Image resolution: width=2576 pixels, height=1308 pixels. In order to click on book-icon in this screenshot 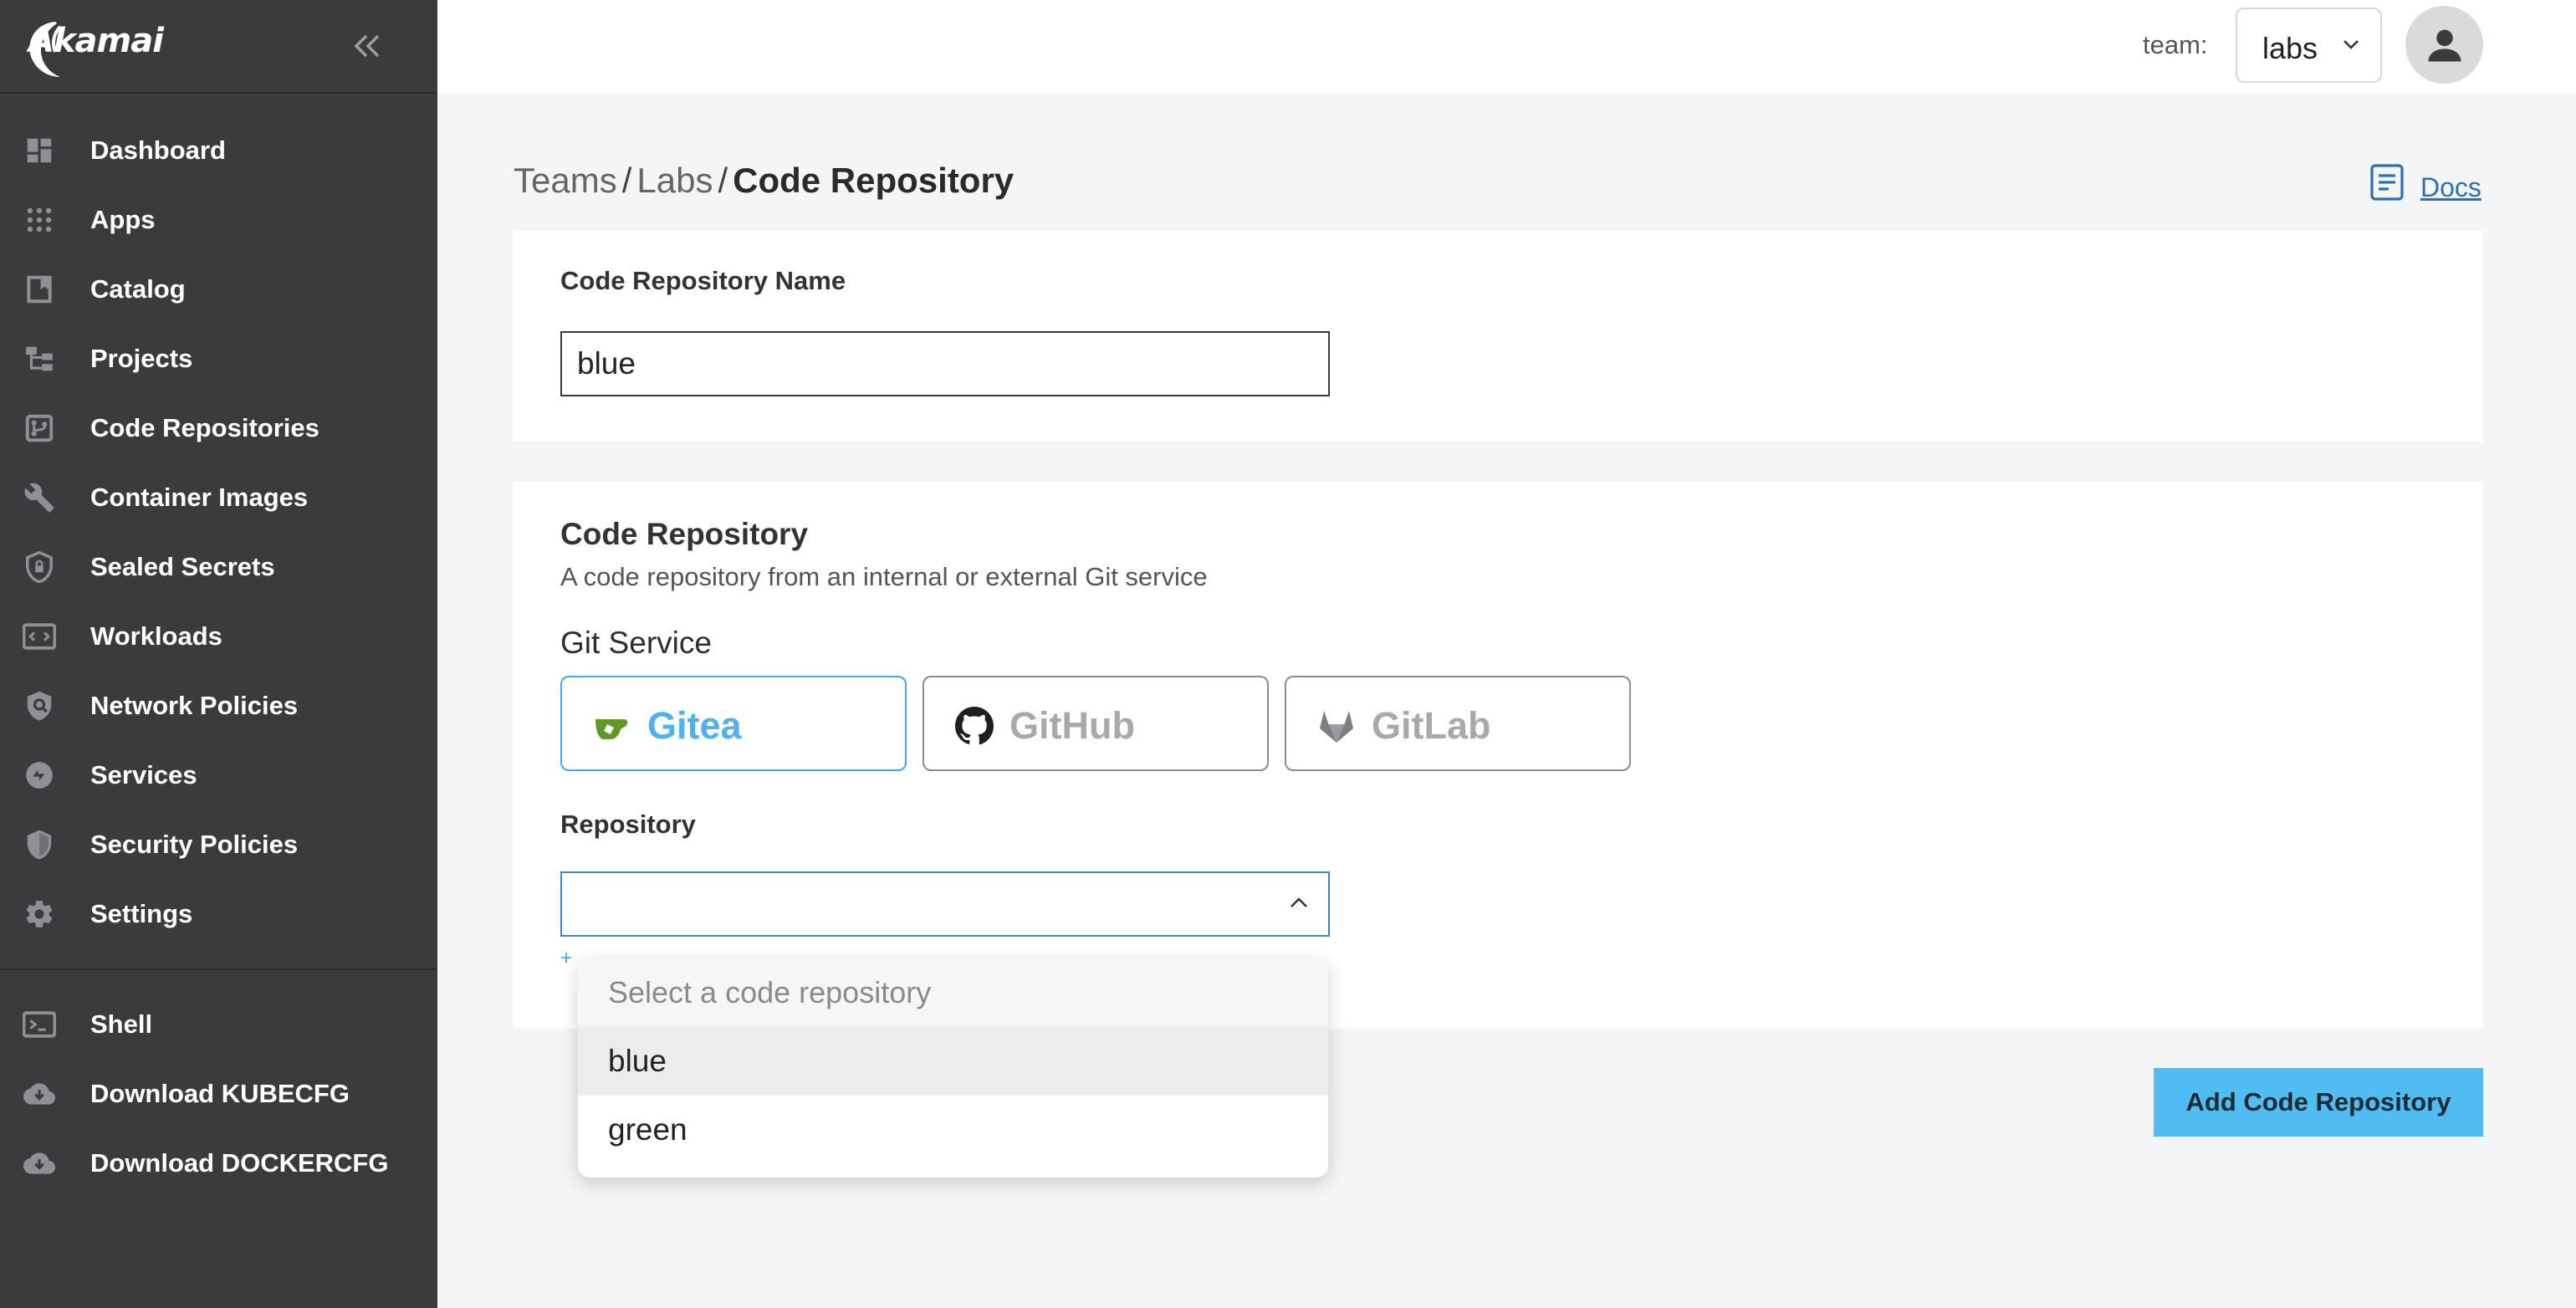, I will do `click(39, 290)`.